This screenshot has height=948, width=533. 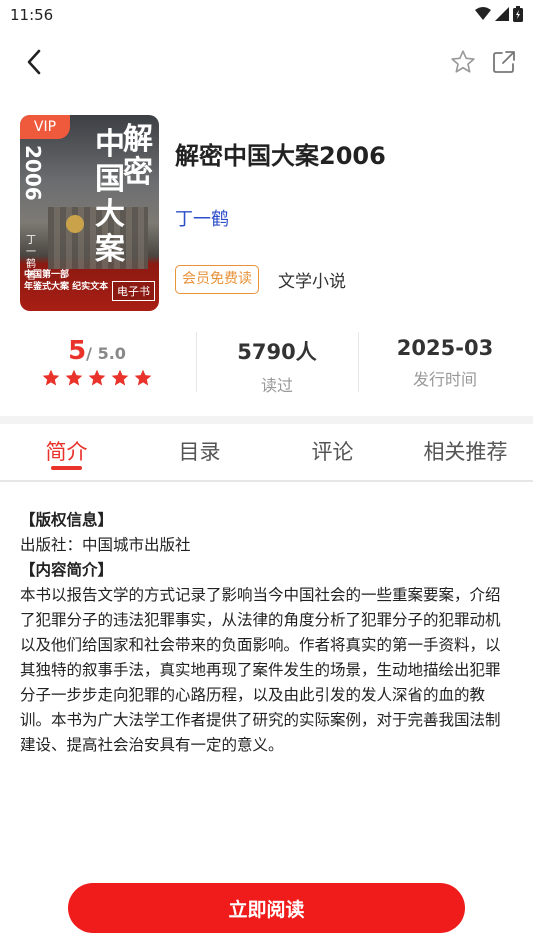 I want to click on share-external-icon, so click(x=504, y=62).